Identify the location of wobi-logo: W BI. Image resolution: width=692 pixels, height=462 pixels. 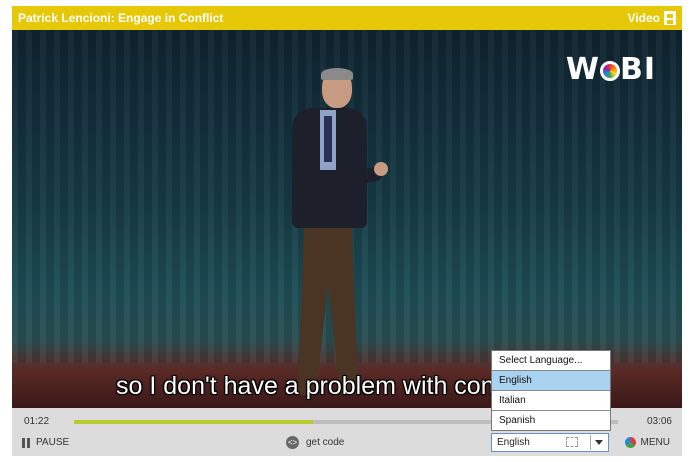
(610, 69).